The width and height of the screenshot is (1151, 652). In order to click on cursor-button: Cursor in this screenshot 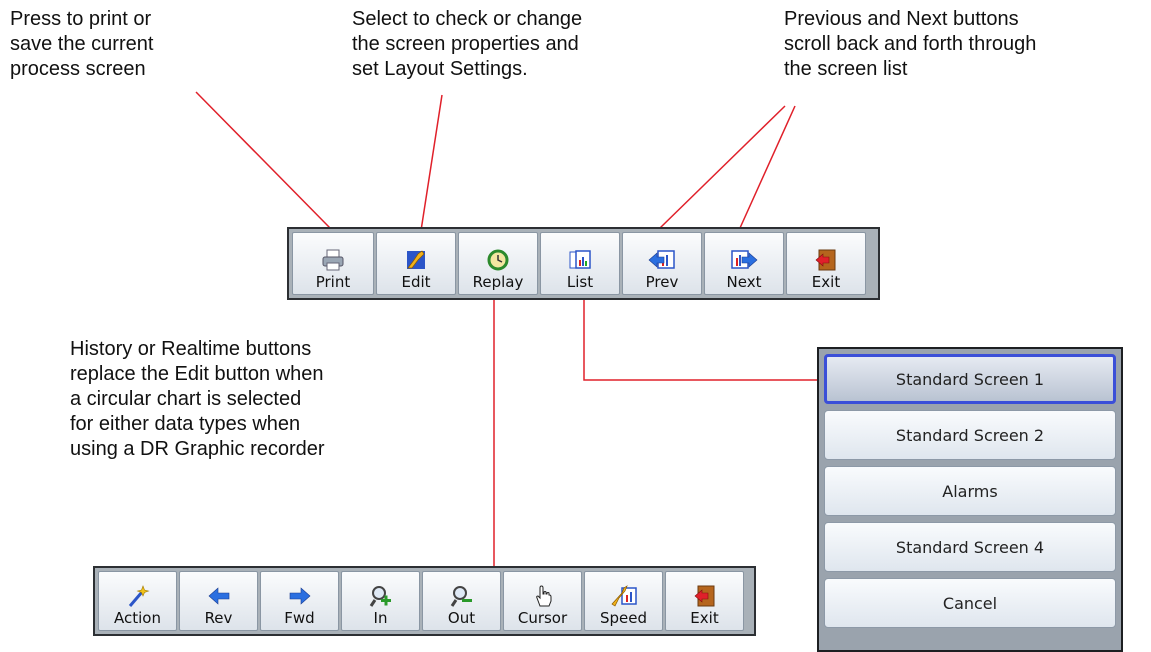, I will do `click(542, 601)`.